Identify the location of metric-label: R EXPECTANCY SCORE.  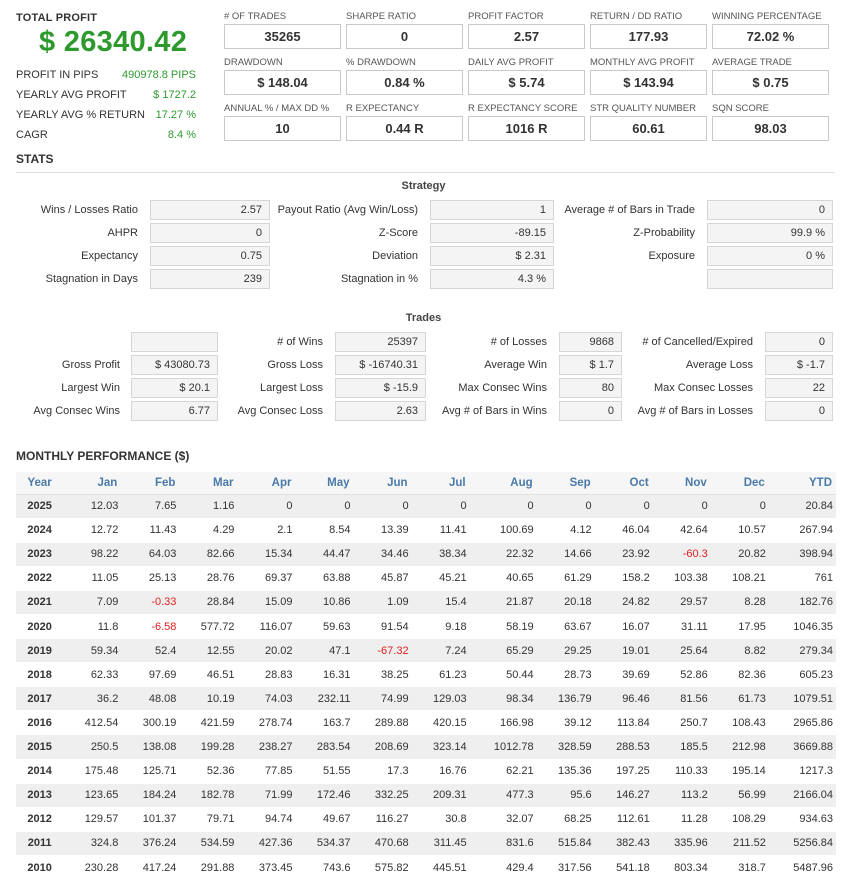
(523, 108).